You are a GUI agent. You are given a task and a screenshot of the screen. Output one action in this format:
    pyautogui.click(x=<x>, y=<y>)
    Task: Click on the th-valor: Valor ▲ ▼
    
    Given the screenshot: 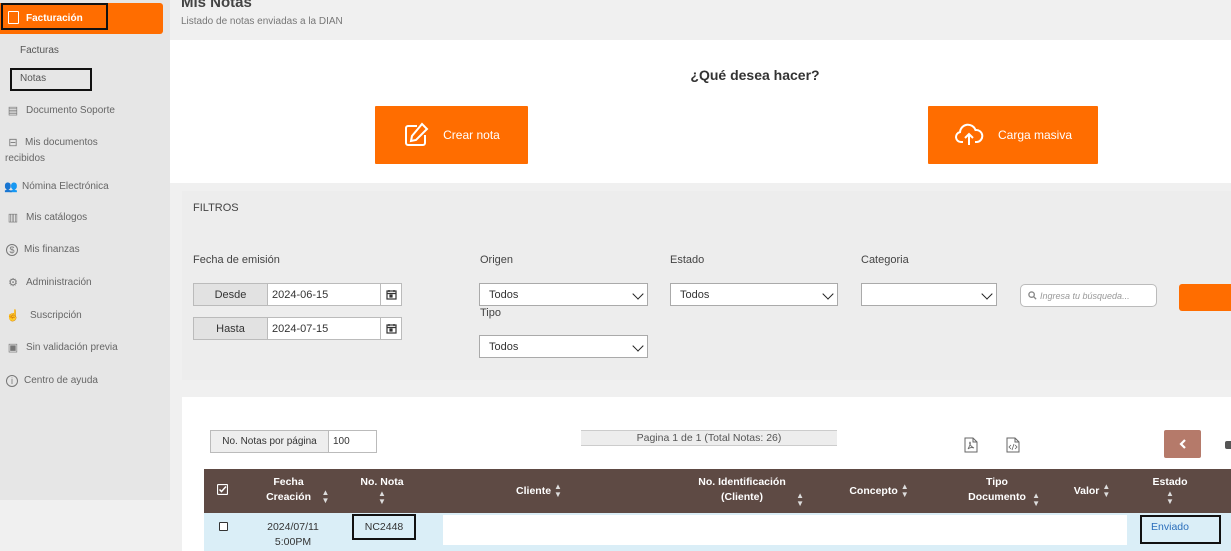 What is the action you would take?
    pyautogui.click(x=1092, y=491)
    